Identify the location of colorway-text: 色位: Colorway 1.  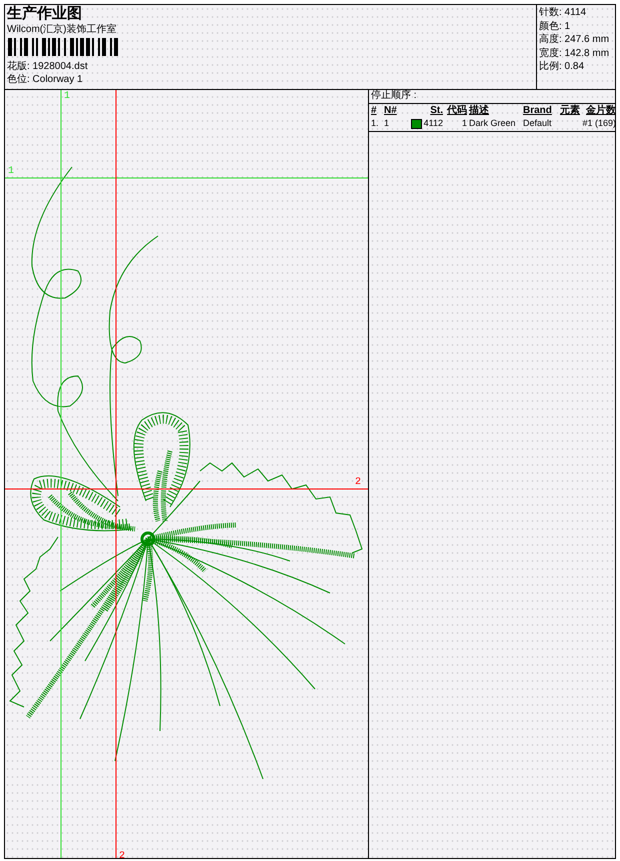
(45, 79).